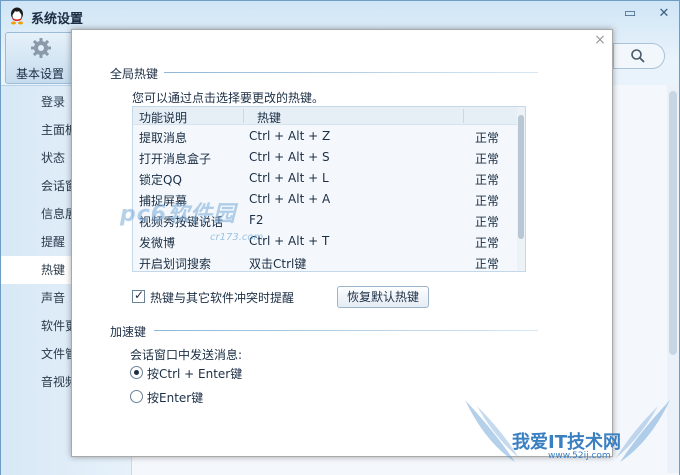 The width and height of the screenshot is (680, 475). I want to click on gear-icon, so click(41, 48).